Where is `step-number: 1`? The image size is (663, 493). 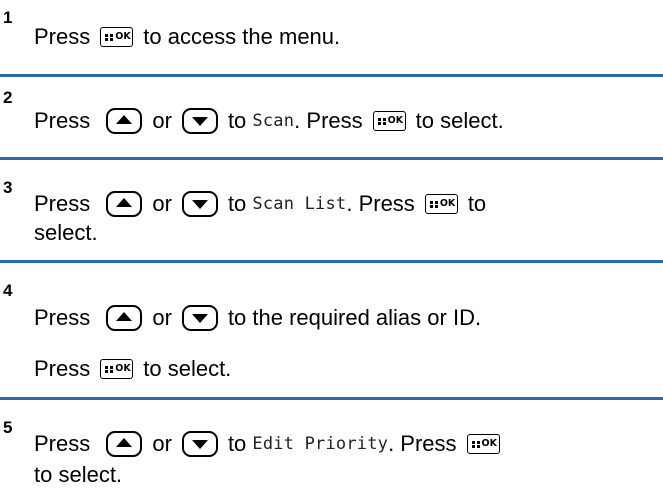
step-number: 1 is located at coordinates (8, 17).